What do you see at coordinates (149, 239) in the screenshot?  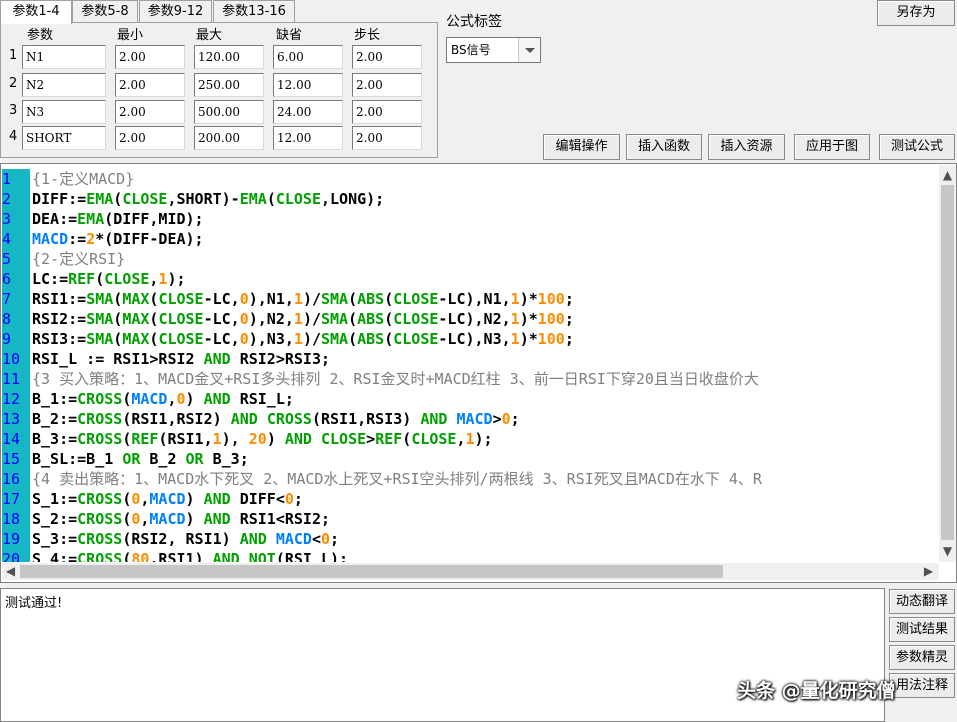 I see `code-token: *(DIFF-DEA);` at bounding box center [149, 239].